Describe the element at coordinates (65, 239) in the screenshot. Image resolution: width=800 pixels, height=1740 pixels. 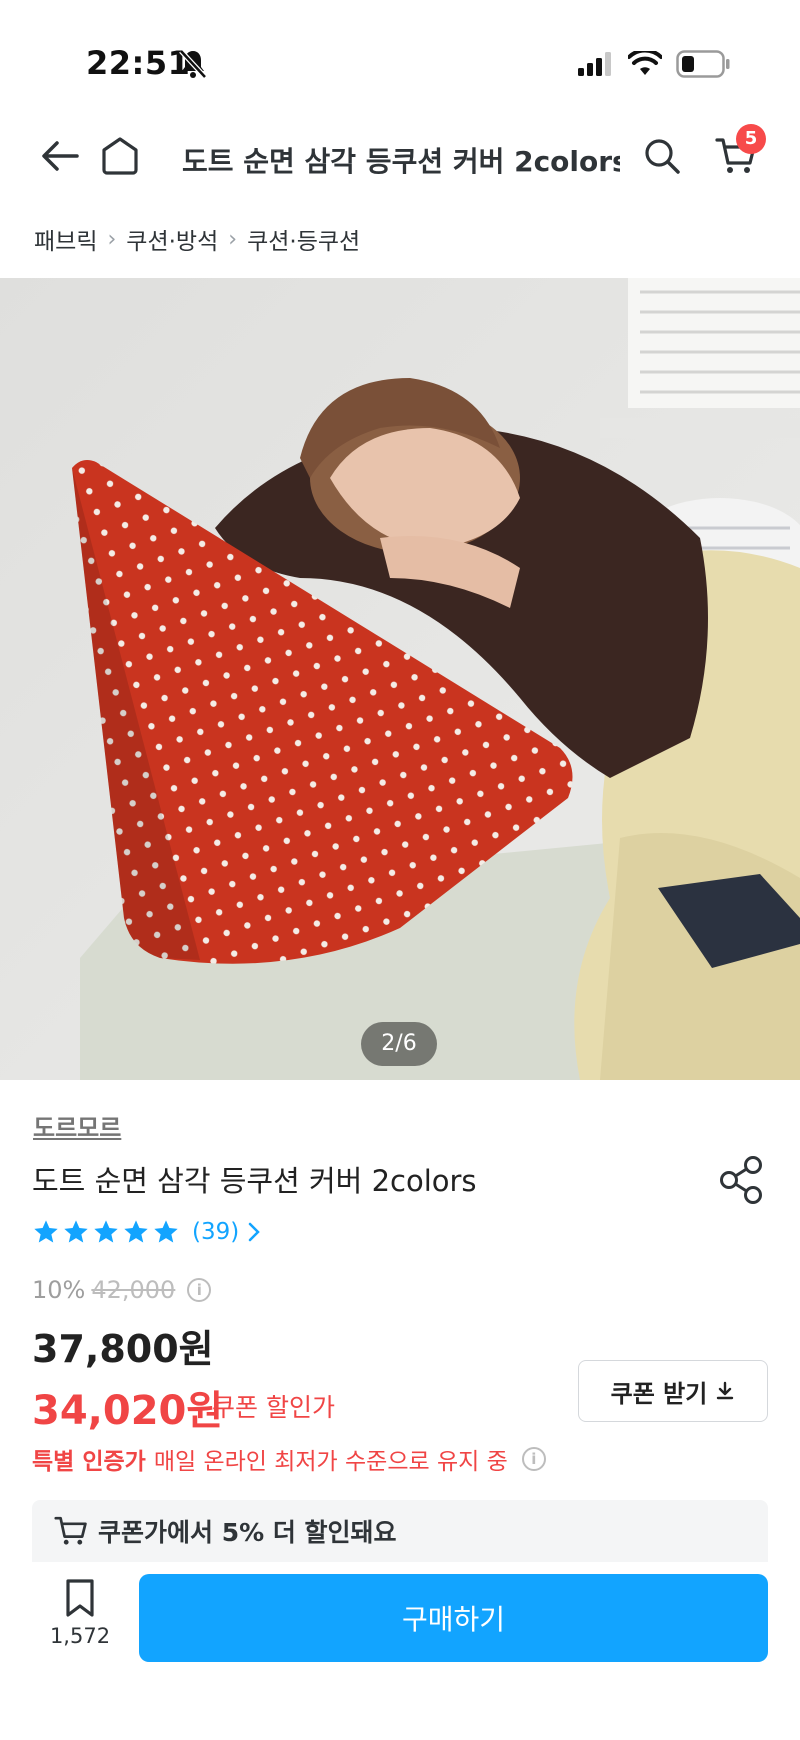
I see `breadcrumb-item: 패브릭` at that location.